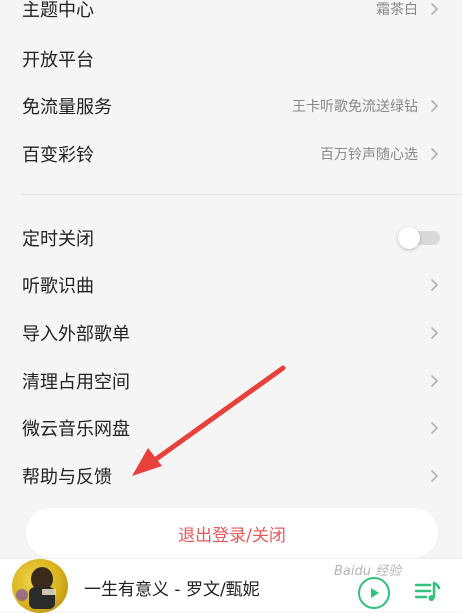  What do you see at coordinates (67, 107) in the screenshot?
I see `row-label: 免流量服务` at bounding box center [67, 107].